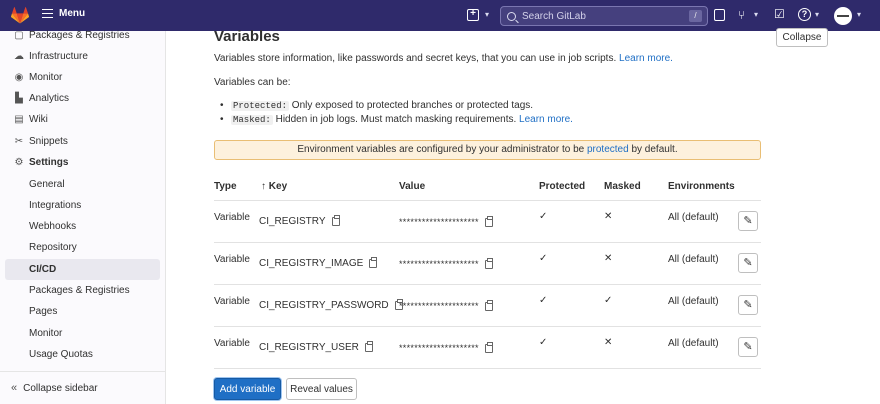 This screenshot has width=880, height=404. What do you see at coordinates (38, 119) in the screenshot?
I see `sidebar-item-label: Wiki` at bounding box center [38, 119].